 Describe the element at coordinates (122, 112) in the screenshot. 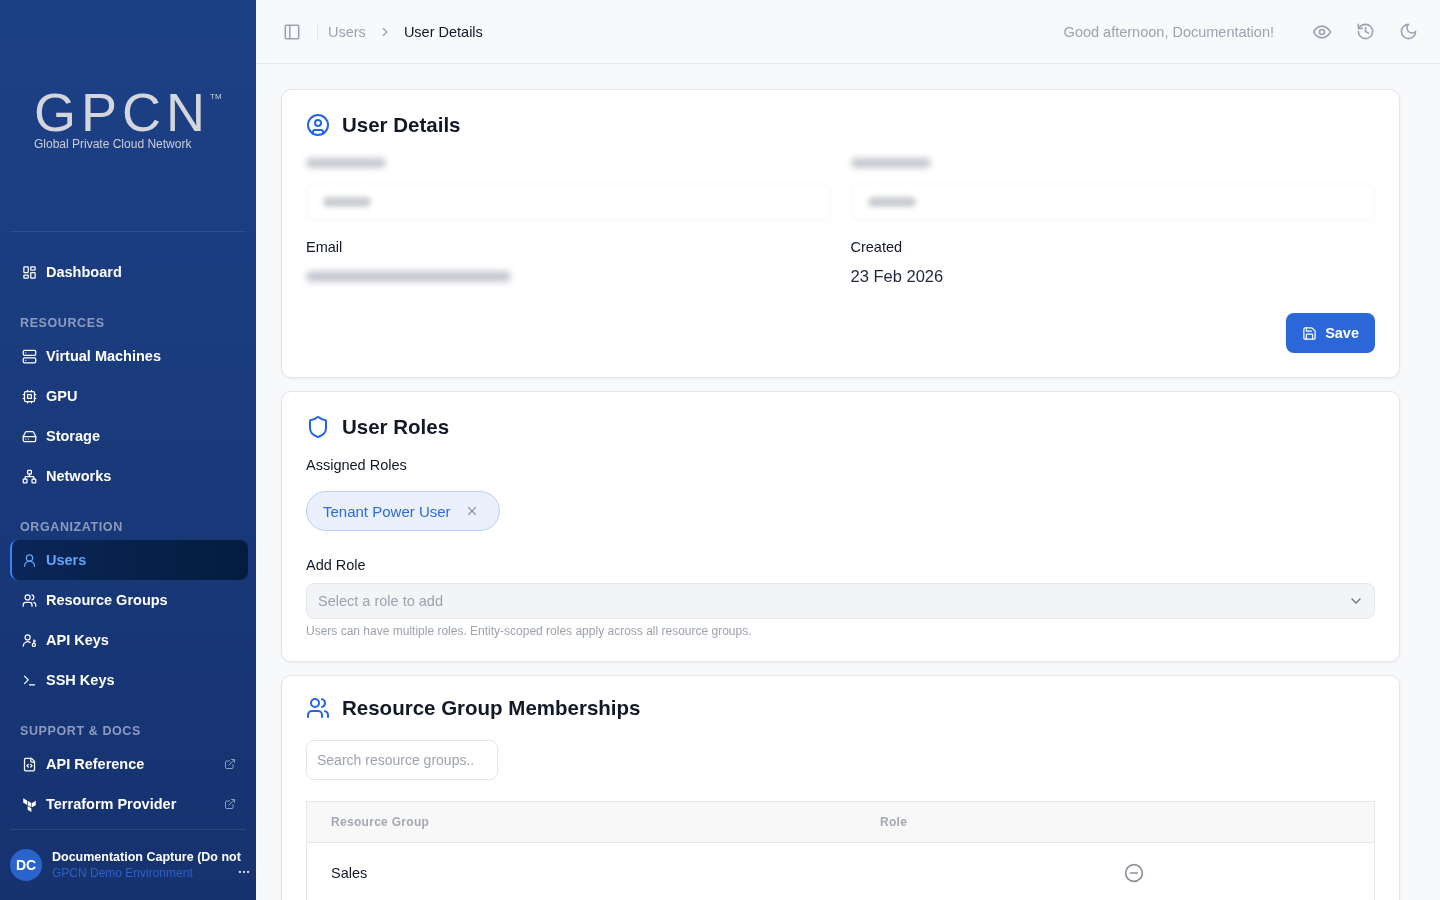

I see `logo-wordmark: GPCN` at that location.